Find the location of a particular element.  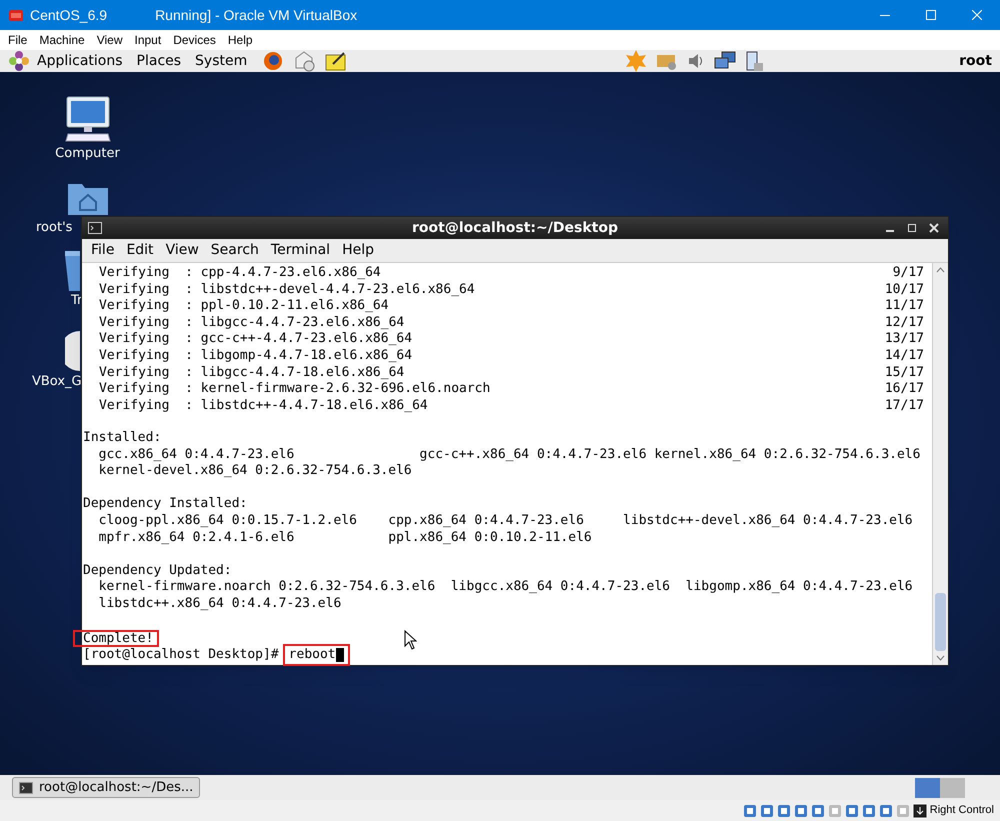

terminal-line: kernel-firmware.noarch 0:2.6.32-754.6.3.el6 libgcc.x86_64 0:4.4.7-23.el6 libgomp.x86_64 0:4.4.7-23.el6 is located at coordinates (505, 588).